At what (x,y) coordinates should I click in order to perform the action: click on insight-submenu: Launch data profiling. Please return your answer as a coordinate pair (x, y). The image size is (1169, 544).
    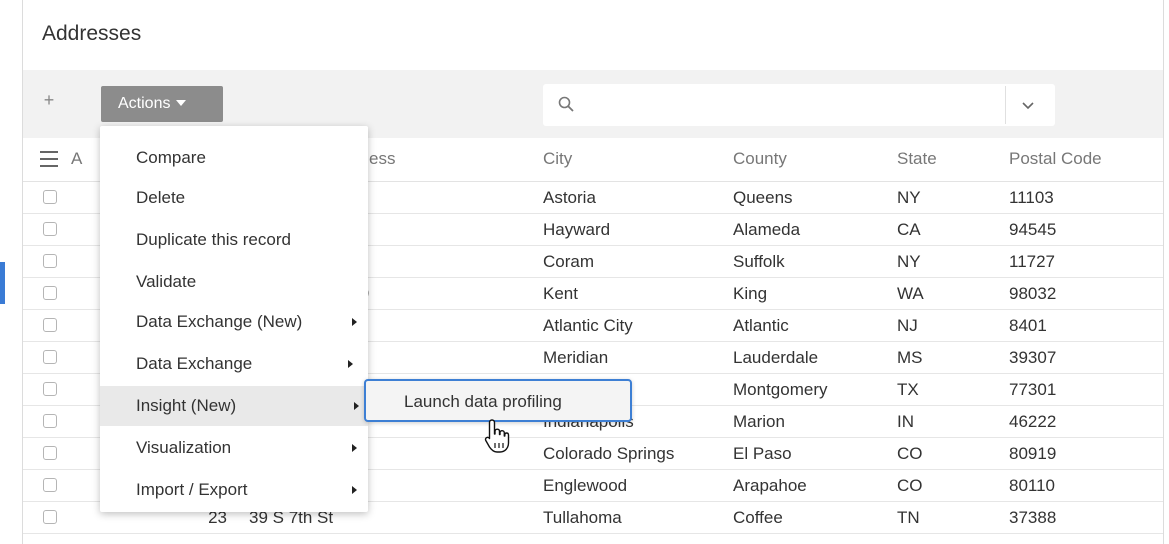
    Looking at the image, I should click on (498, 400).